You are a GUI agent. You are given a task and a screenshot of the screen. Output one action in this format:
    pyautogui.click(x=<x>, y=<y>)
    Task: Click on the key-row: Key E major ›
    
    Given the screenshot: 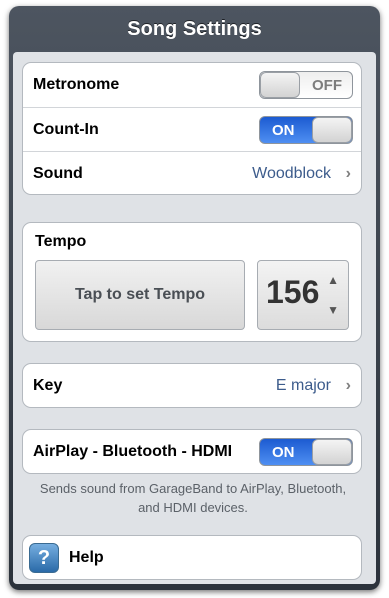 What is the action you would take?
    pyautogui.click(x=192, y=385)
    